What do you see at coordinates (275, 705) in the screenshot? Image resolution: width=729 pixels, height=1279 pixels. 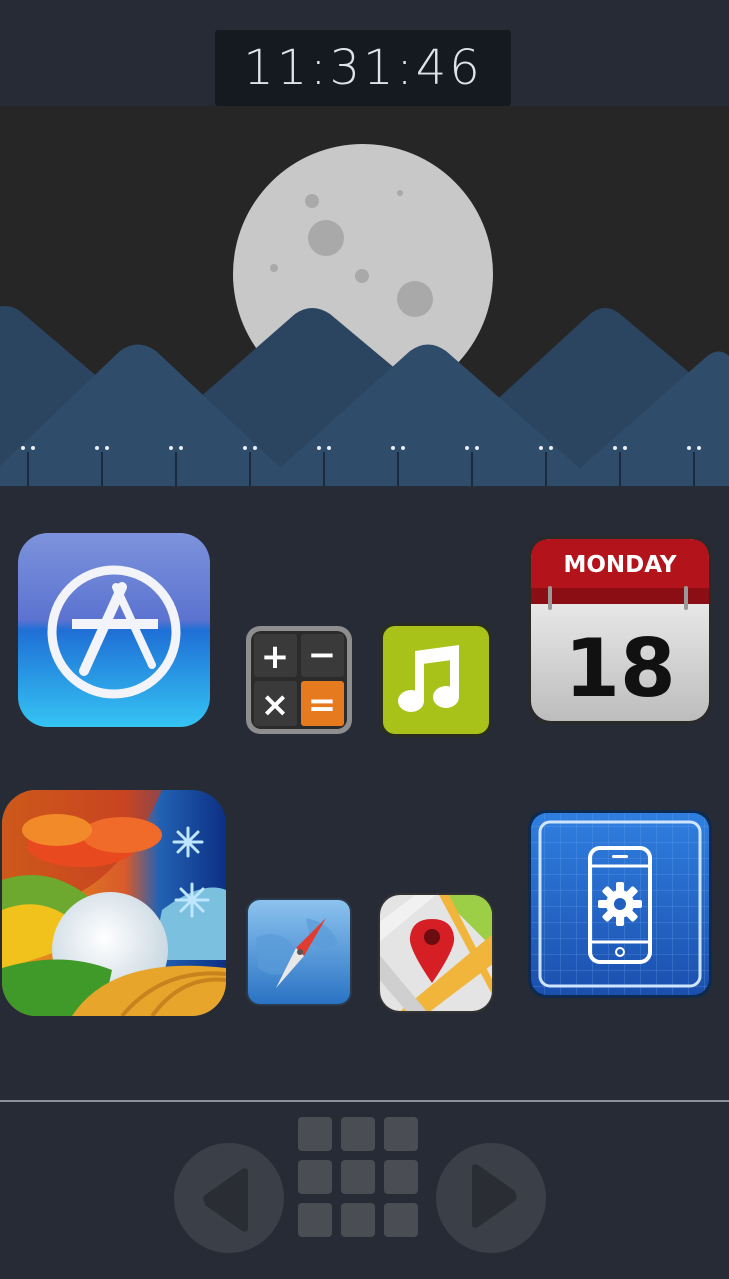 I see `times-symbol: ×` at bounding box center [275, 705].